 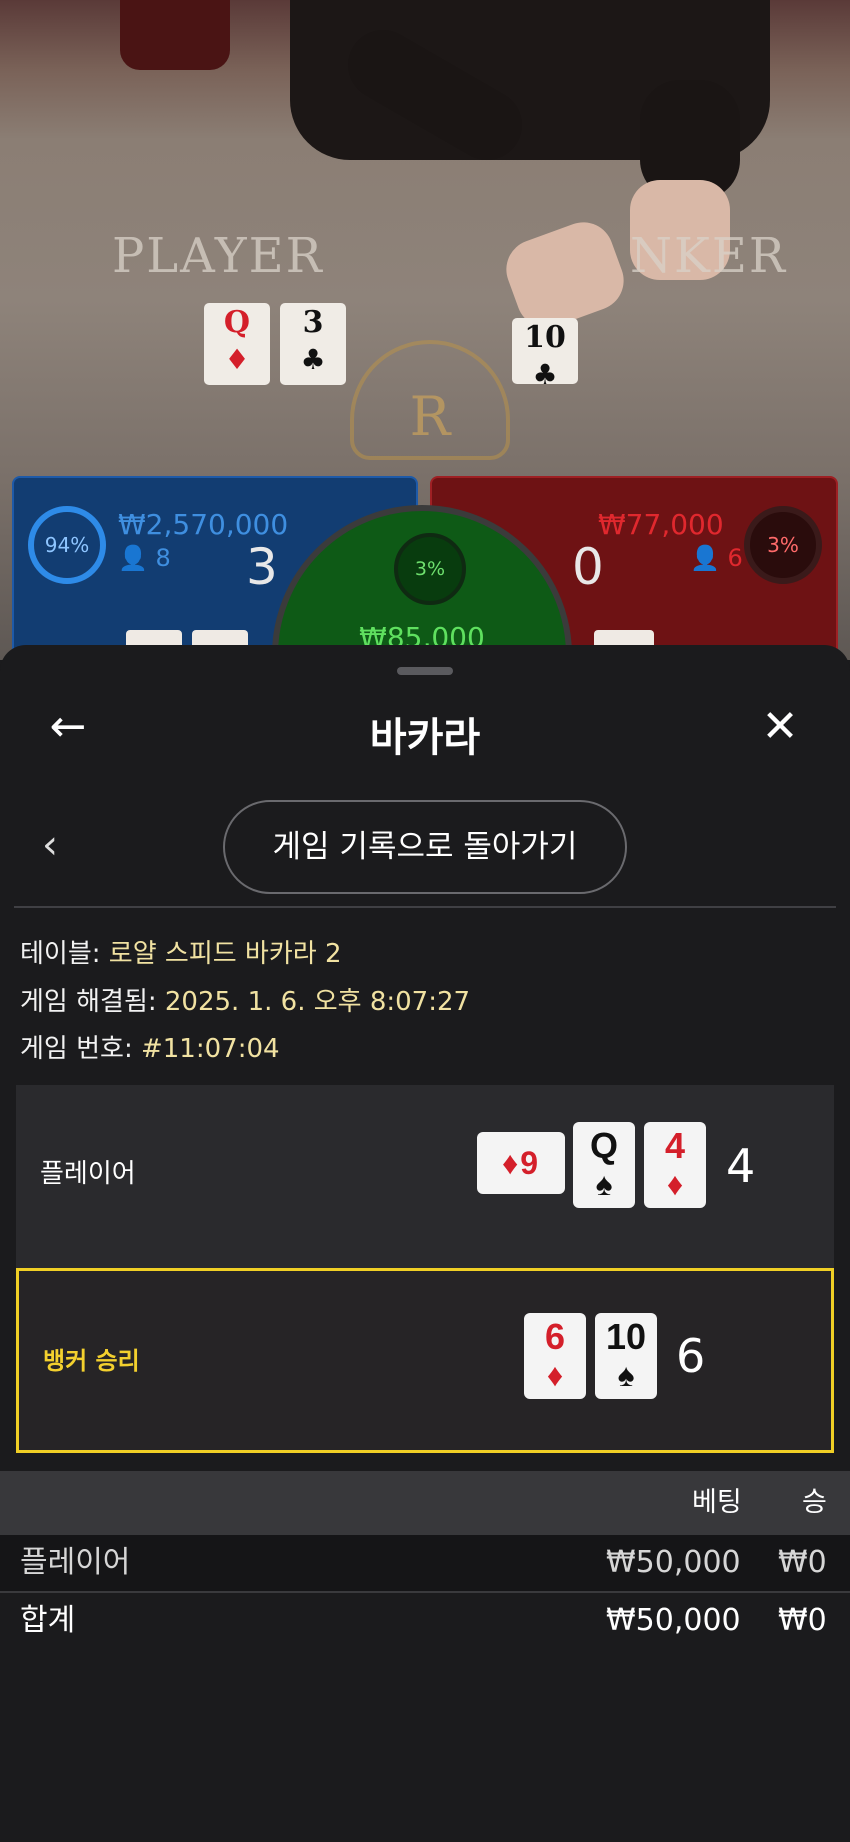 I want to click on banker-table-label: NKER, so click(x=709, y=256).